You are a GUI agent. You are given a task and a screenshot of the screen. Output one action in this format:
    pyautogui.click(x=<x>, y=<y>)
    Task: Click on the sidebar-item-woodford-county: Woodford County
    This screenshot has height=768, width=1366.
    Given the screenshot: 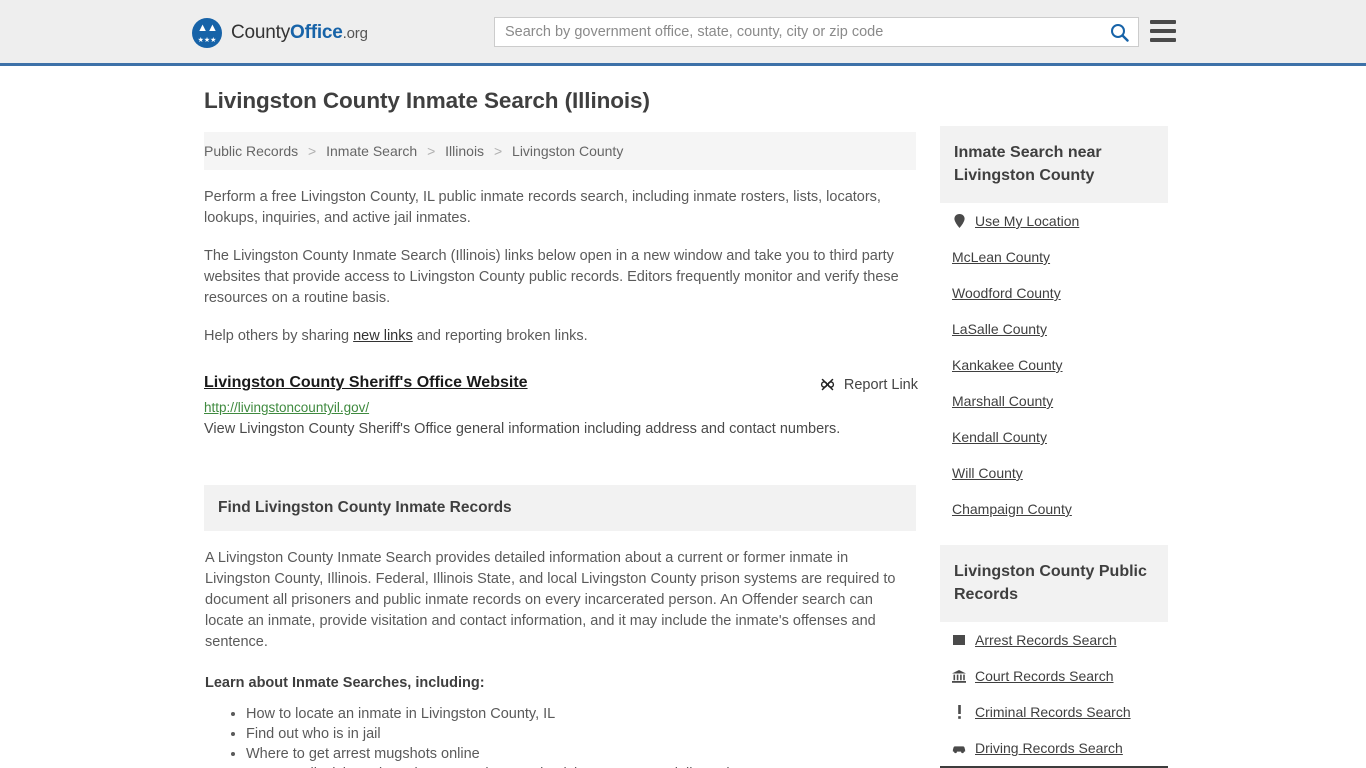 What is the action you would take?
    pyautogui.click(x=1054, y=293)
    